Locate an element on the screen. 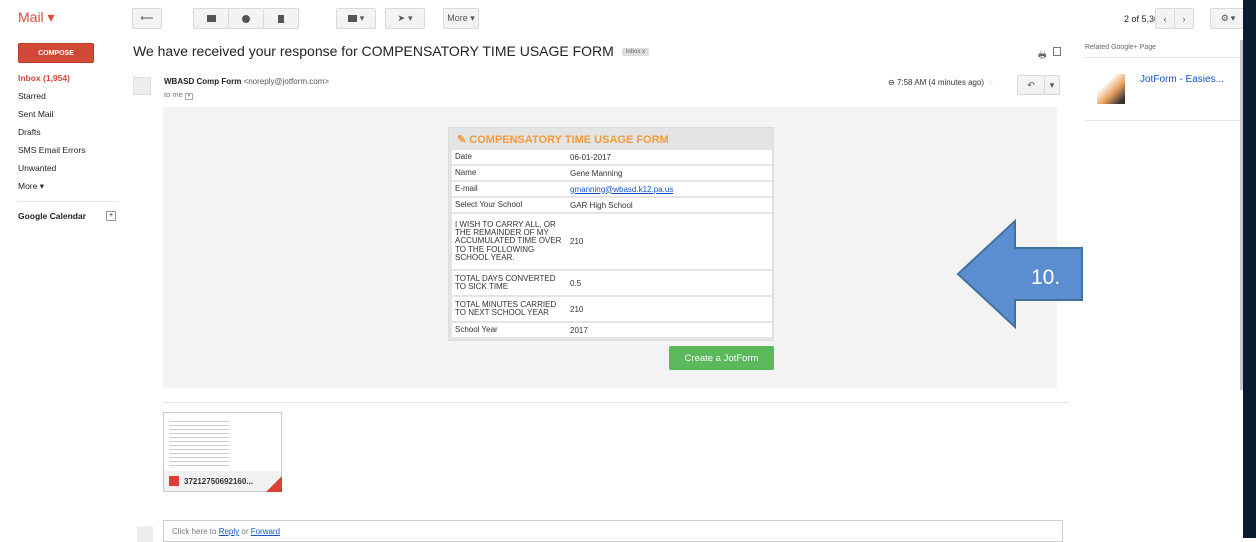 The width and height of the screenshot is (1256, 542). form-value: 0.5 is located at coordinates (576, 283).